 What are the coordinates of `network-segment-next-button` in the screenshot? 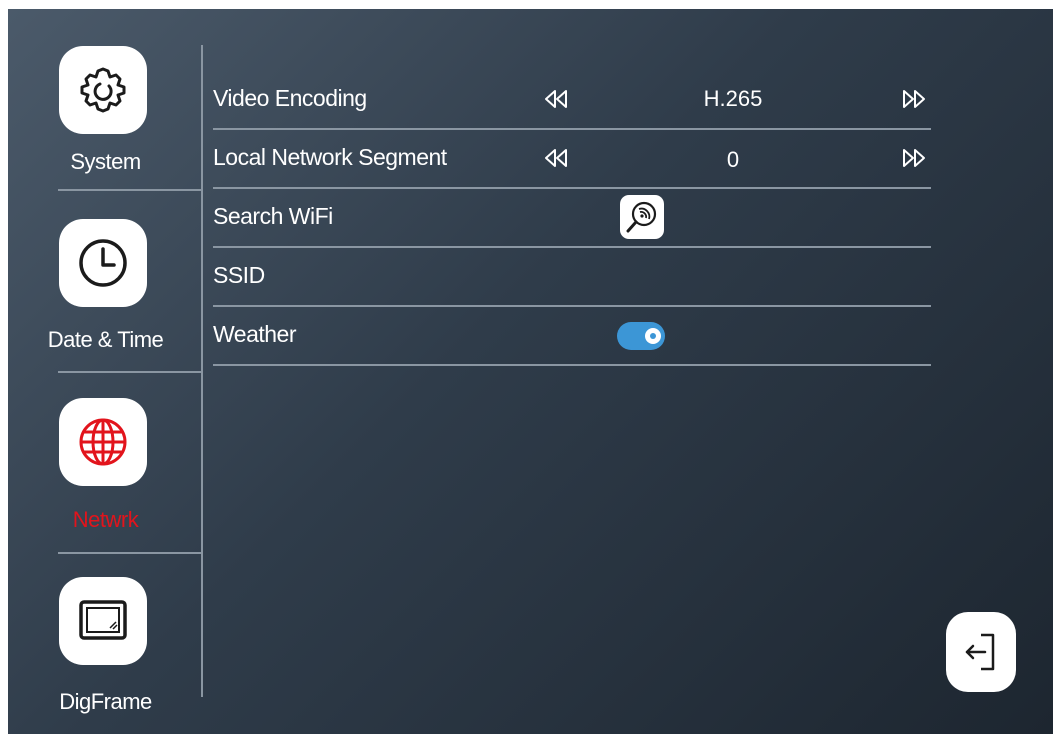 It's located at (914, 158).